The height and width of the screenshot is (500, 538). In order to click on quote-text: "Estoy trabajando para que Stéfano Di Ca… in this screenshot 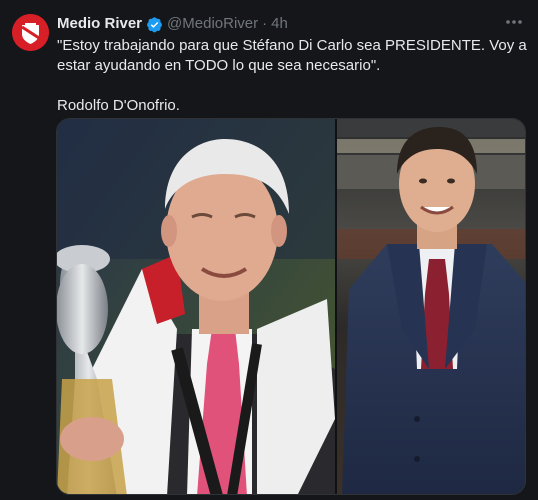, I will do `click(292, 55)`.